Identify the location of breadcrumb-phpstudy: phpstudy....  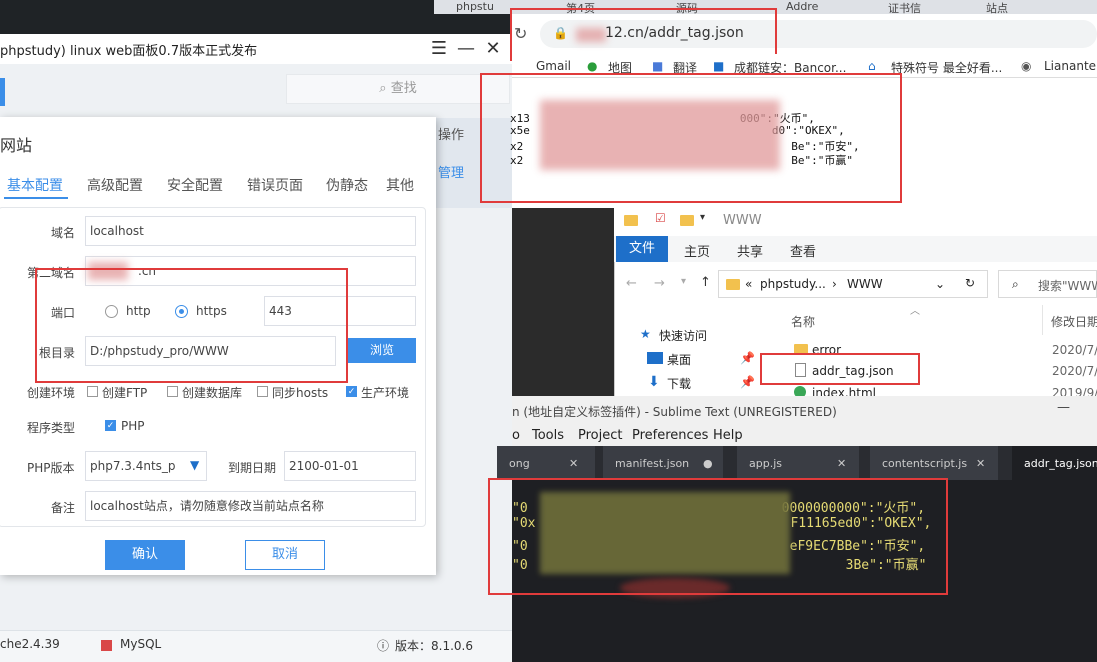
(793, 284).